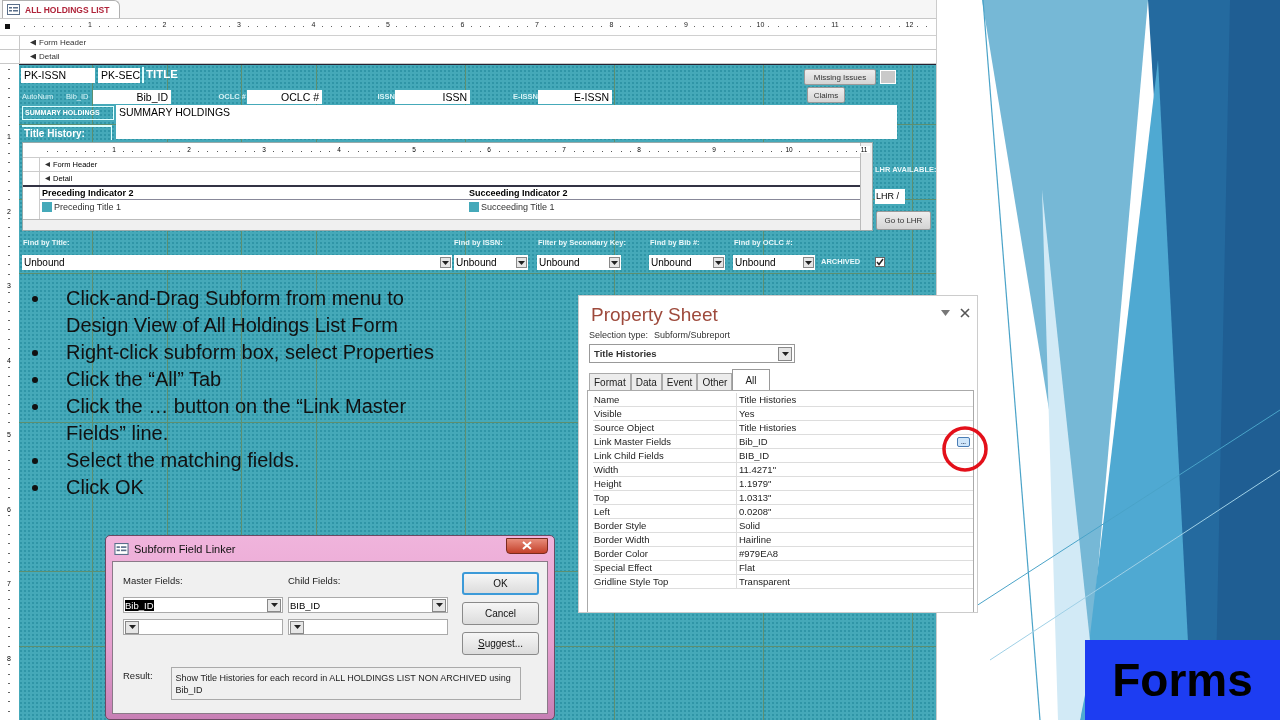  What do you see at coordinates (610, 381) in the screenshot?
I see `tab: Format` at bounding box center [610, 381].